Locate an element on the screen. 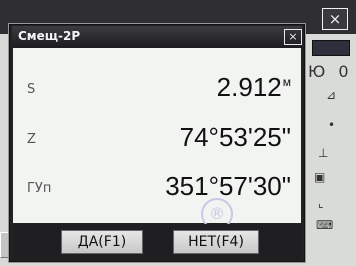  battery-icon is located at coordinates (331, 48).